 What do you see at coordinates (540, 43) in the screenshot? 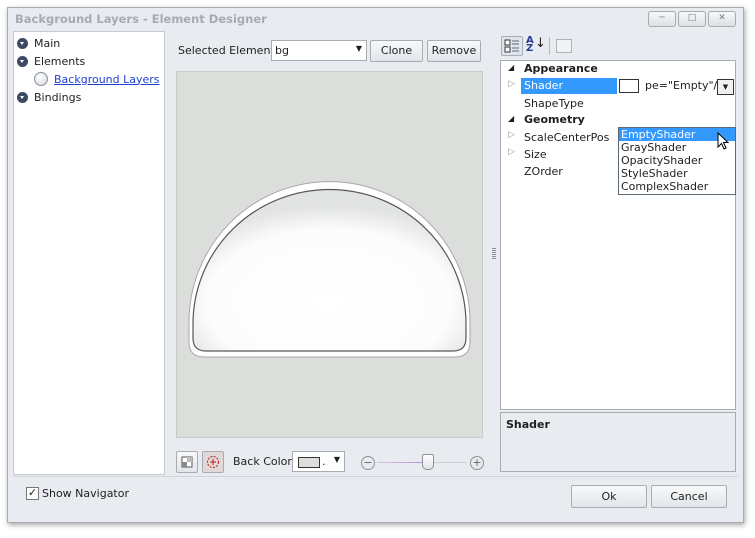
I see `sort-arrow-icon: ↓` at bounding box center [540, 43].